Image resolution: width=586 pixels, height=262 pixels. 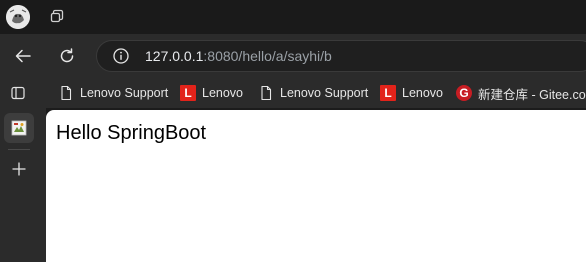 I want to click on new-tab-button, so click(x=19, y=169).